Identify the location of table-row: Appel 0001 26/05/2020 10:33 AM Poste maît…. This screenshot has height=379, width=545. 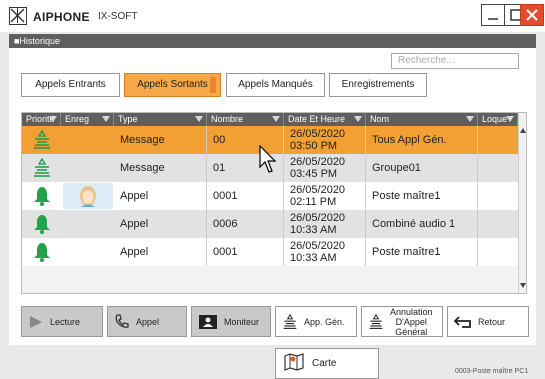
(270, 252).